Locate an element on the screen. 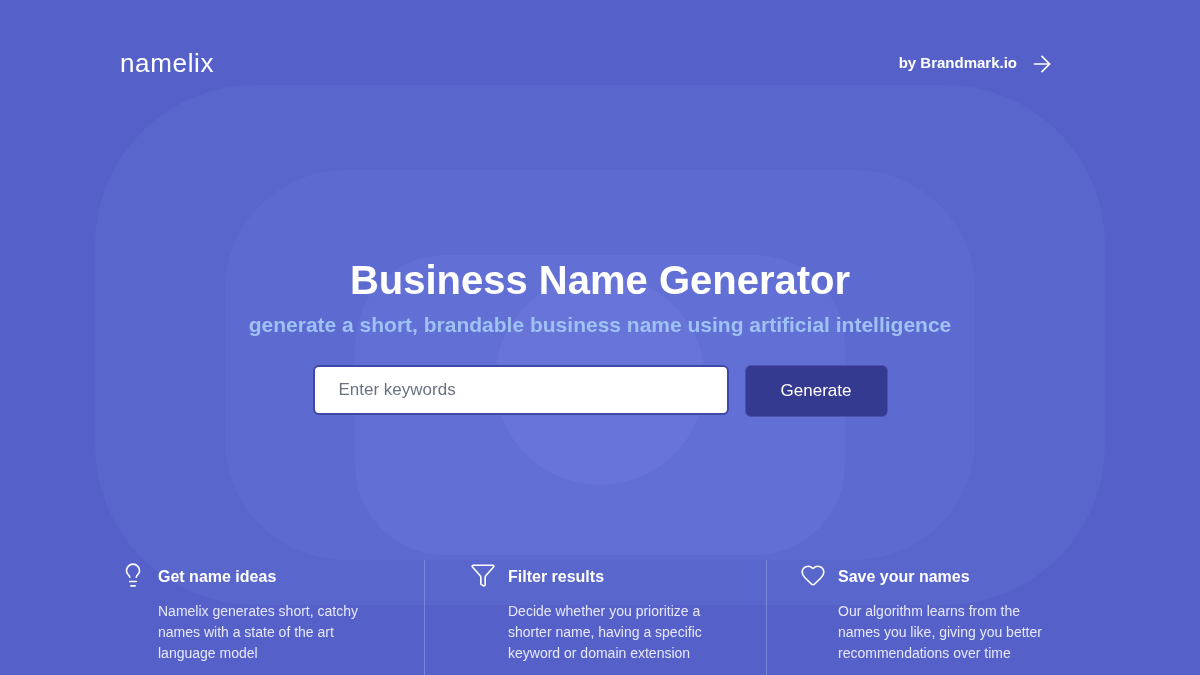 The width and height of the screenshot is (1200, 675). feature-description: Decide whether you prioritize a shorter name, having a specific keyword or domain extension is located at coordinates (605, 632).